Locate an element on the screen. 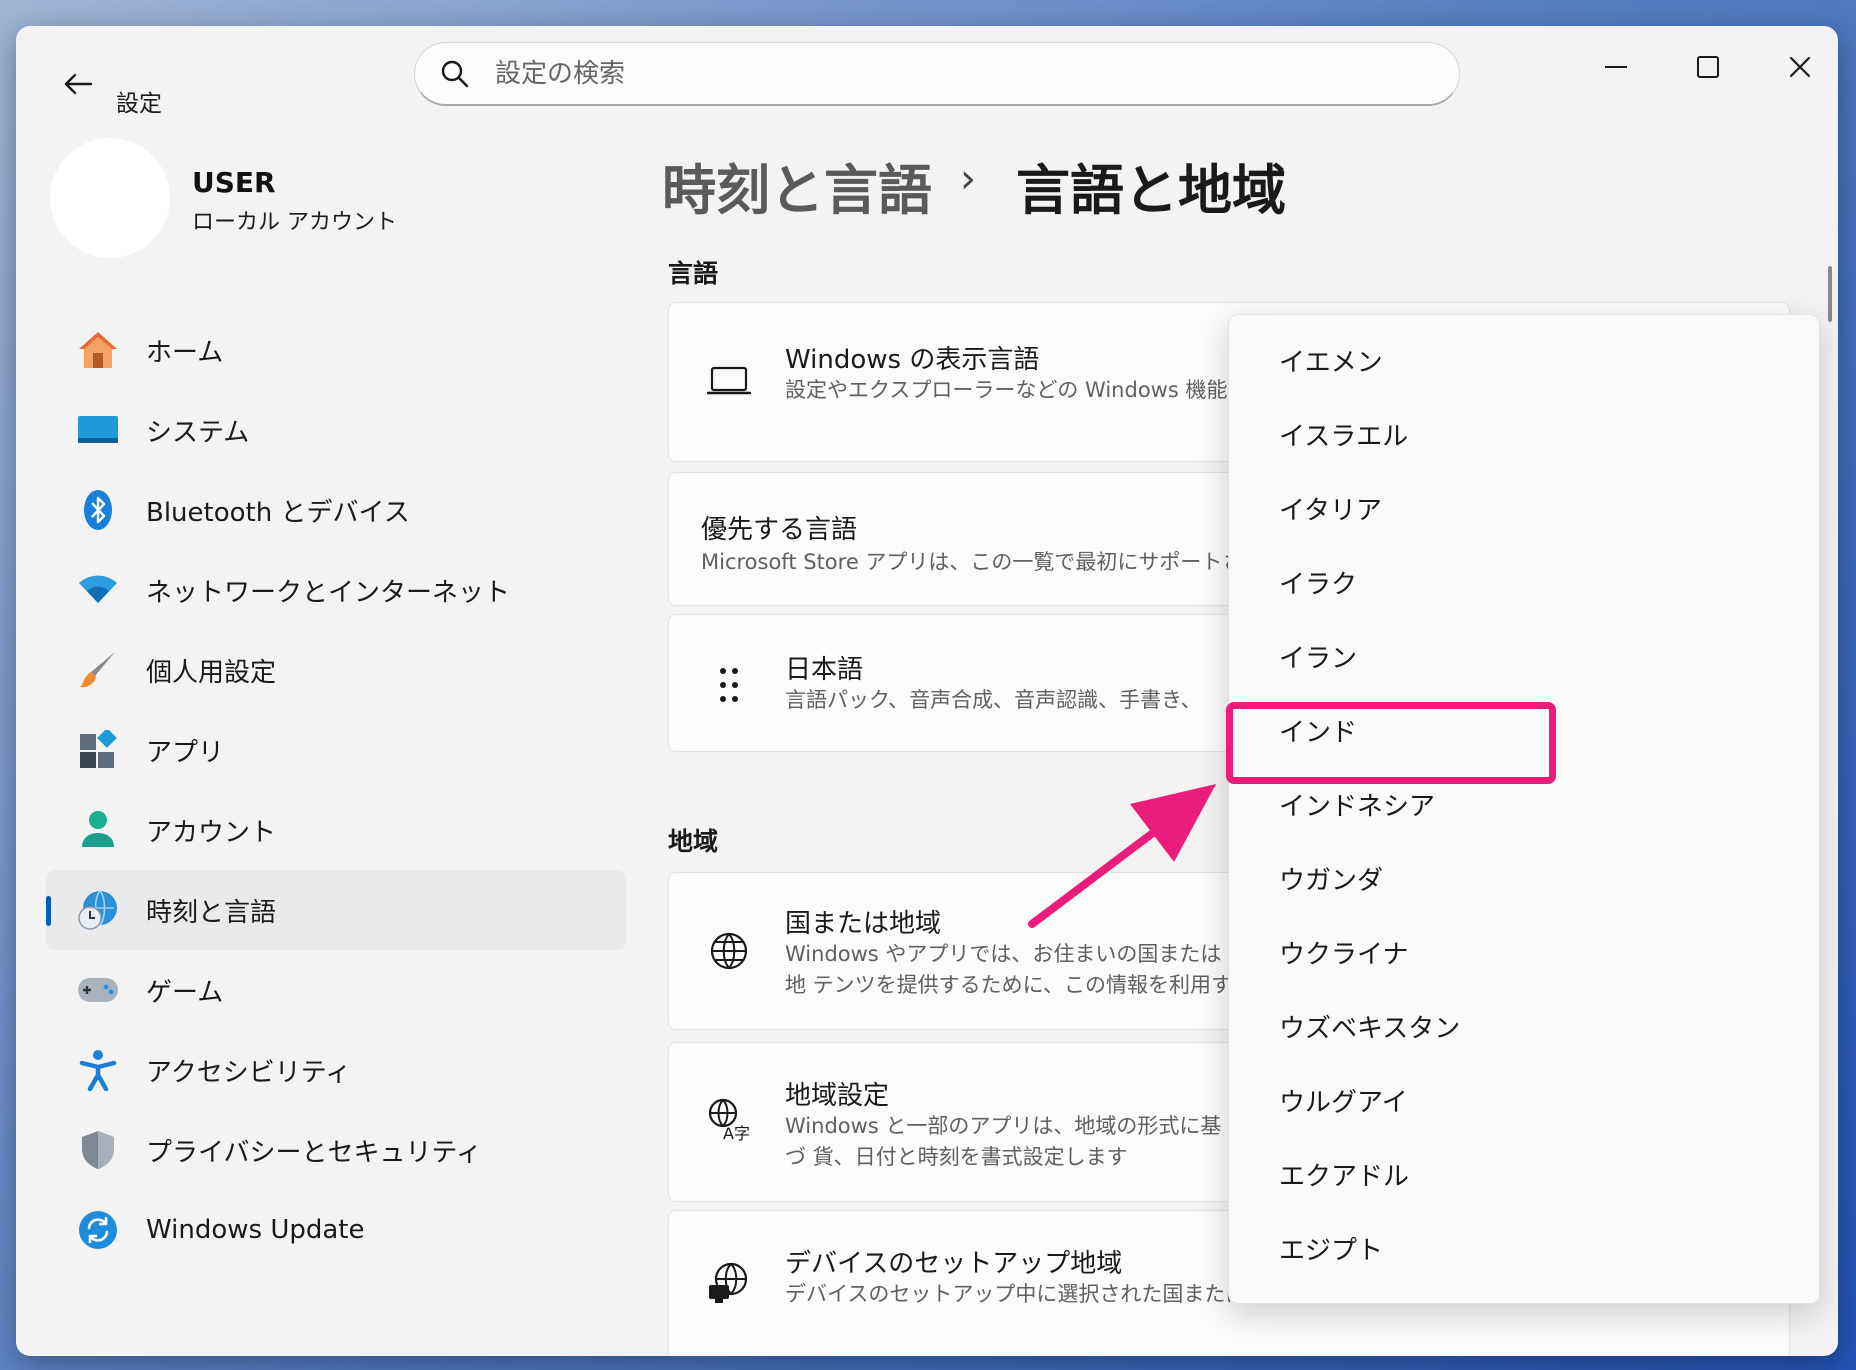 This screenshot has width=1856, height=1370. search-icon is located at coordinates (455, 74).